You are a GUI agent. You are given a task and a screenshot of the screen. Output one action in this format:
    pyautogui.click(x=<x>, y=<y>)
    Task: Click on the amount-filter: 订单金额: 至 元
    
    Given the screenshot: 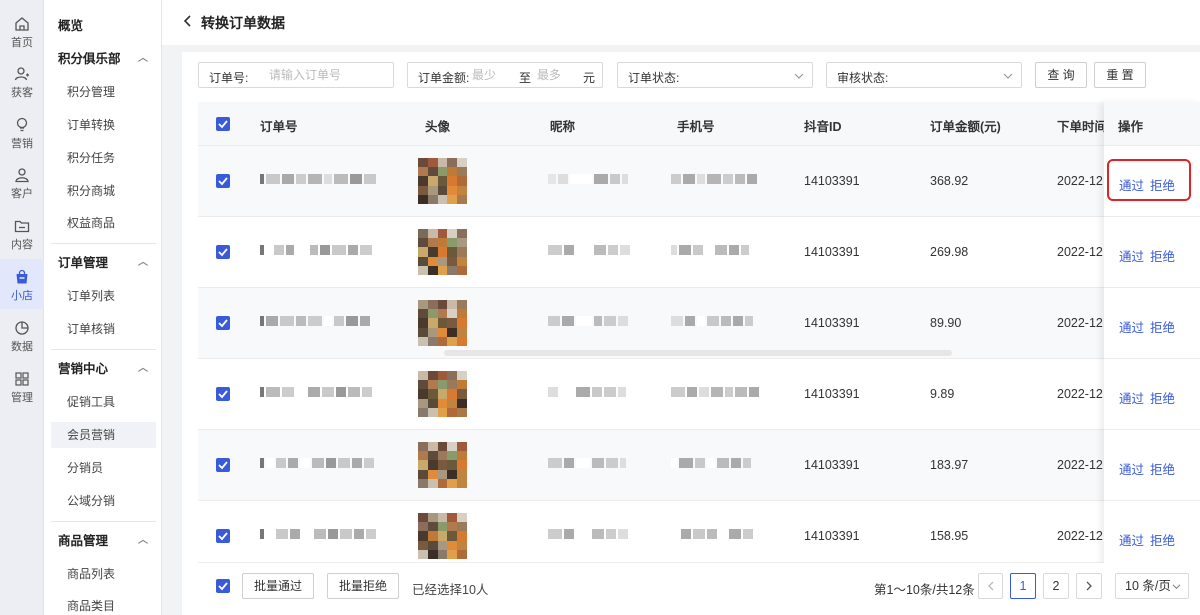 What is the action you would take?
    pyautogui.click(x=505, y=75)
    